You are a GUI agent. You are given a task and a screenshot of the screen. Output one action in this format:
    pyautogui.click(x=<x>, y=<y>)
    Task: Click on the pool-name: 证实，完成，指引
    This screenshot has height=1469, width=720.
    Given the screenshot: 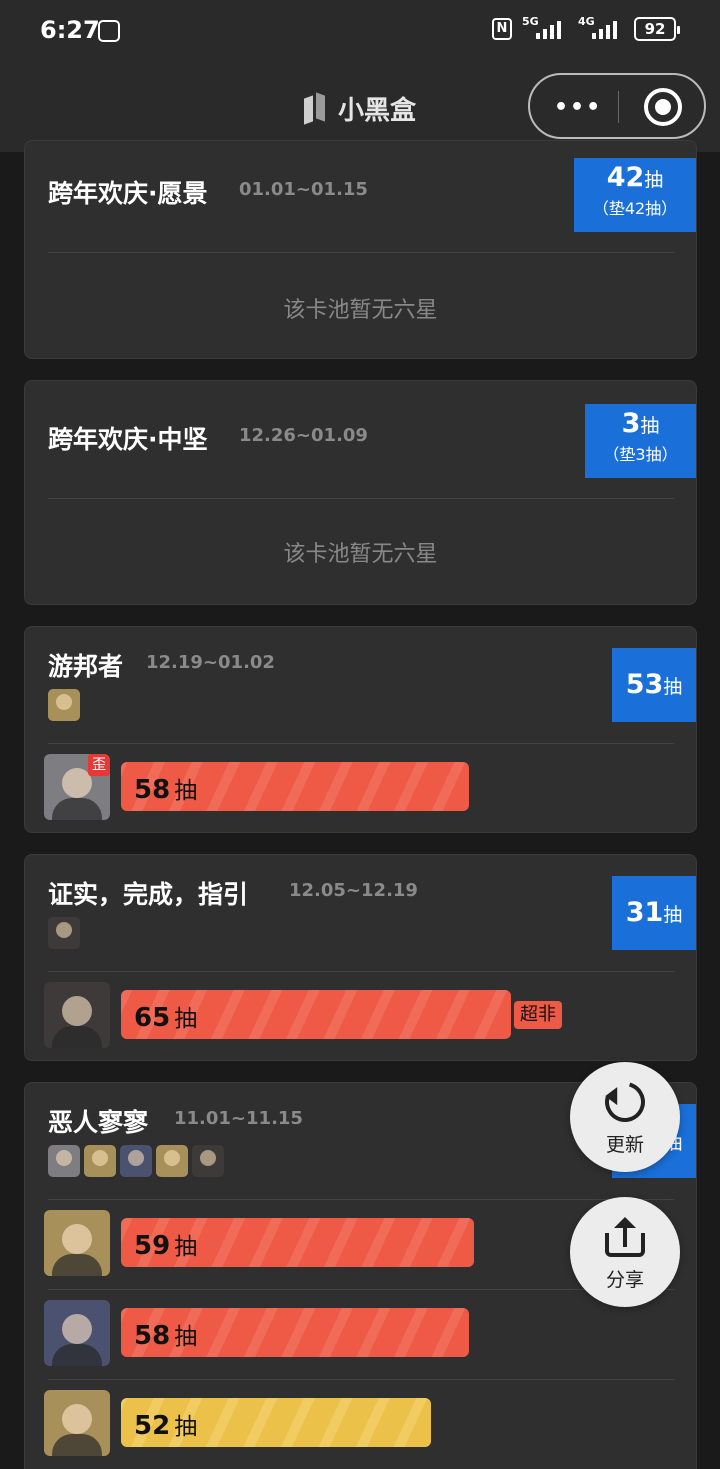 What is the action you would take?
    pyautogui.click(x=148, y=894)
    